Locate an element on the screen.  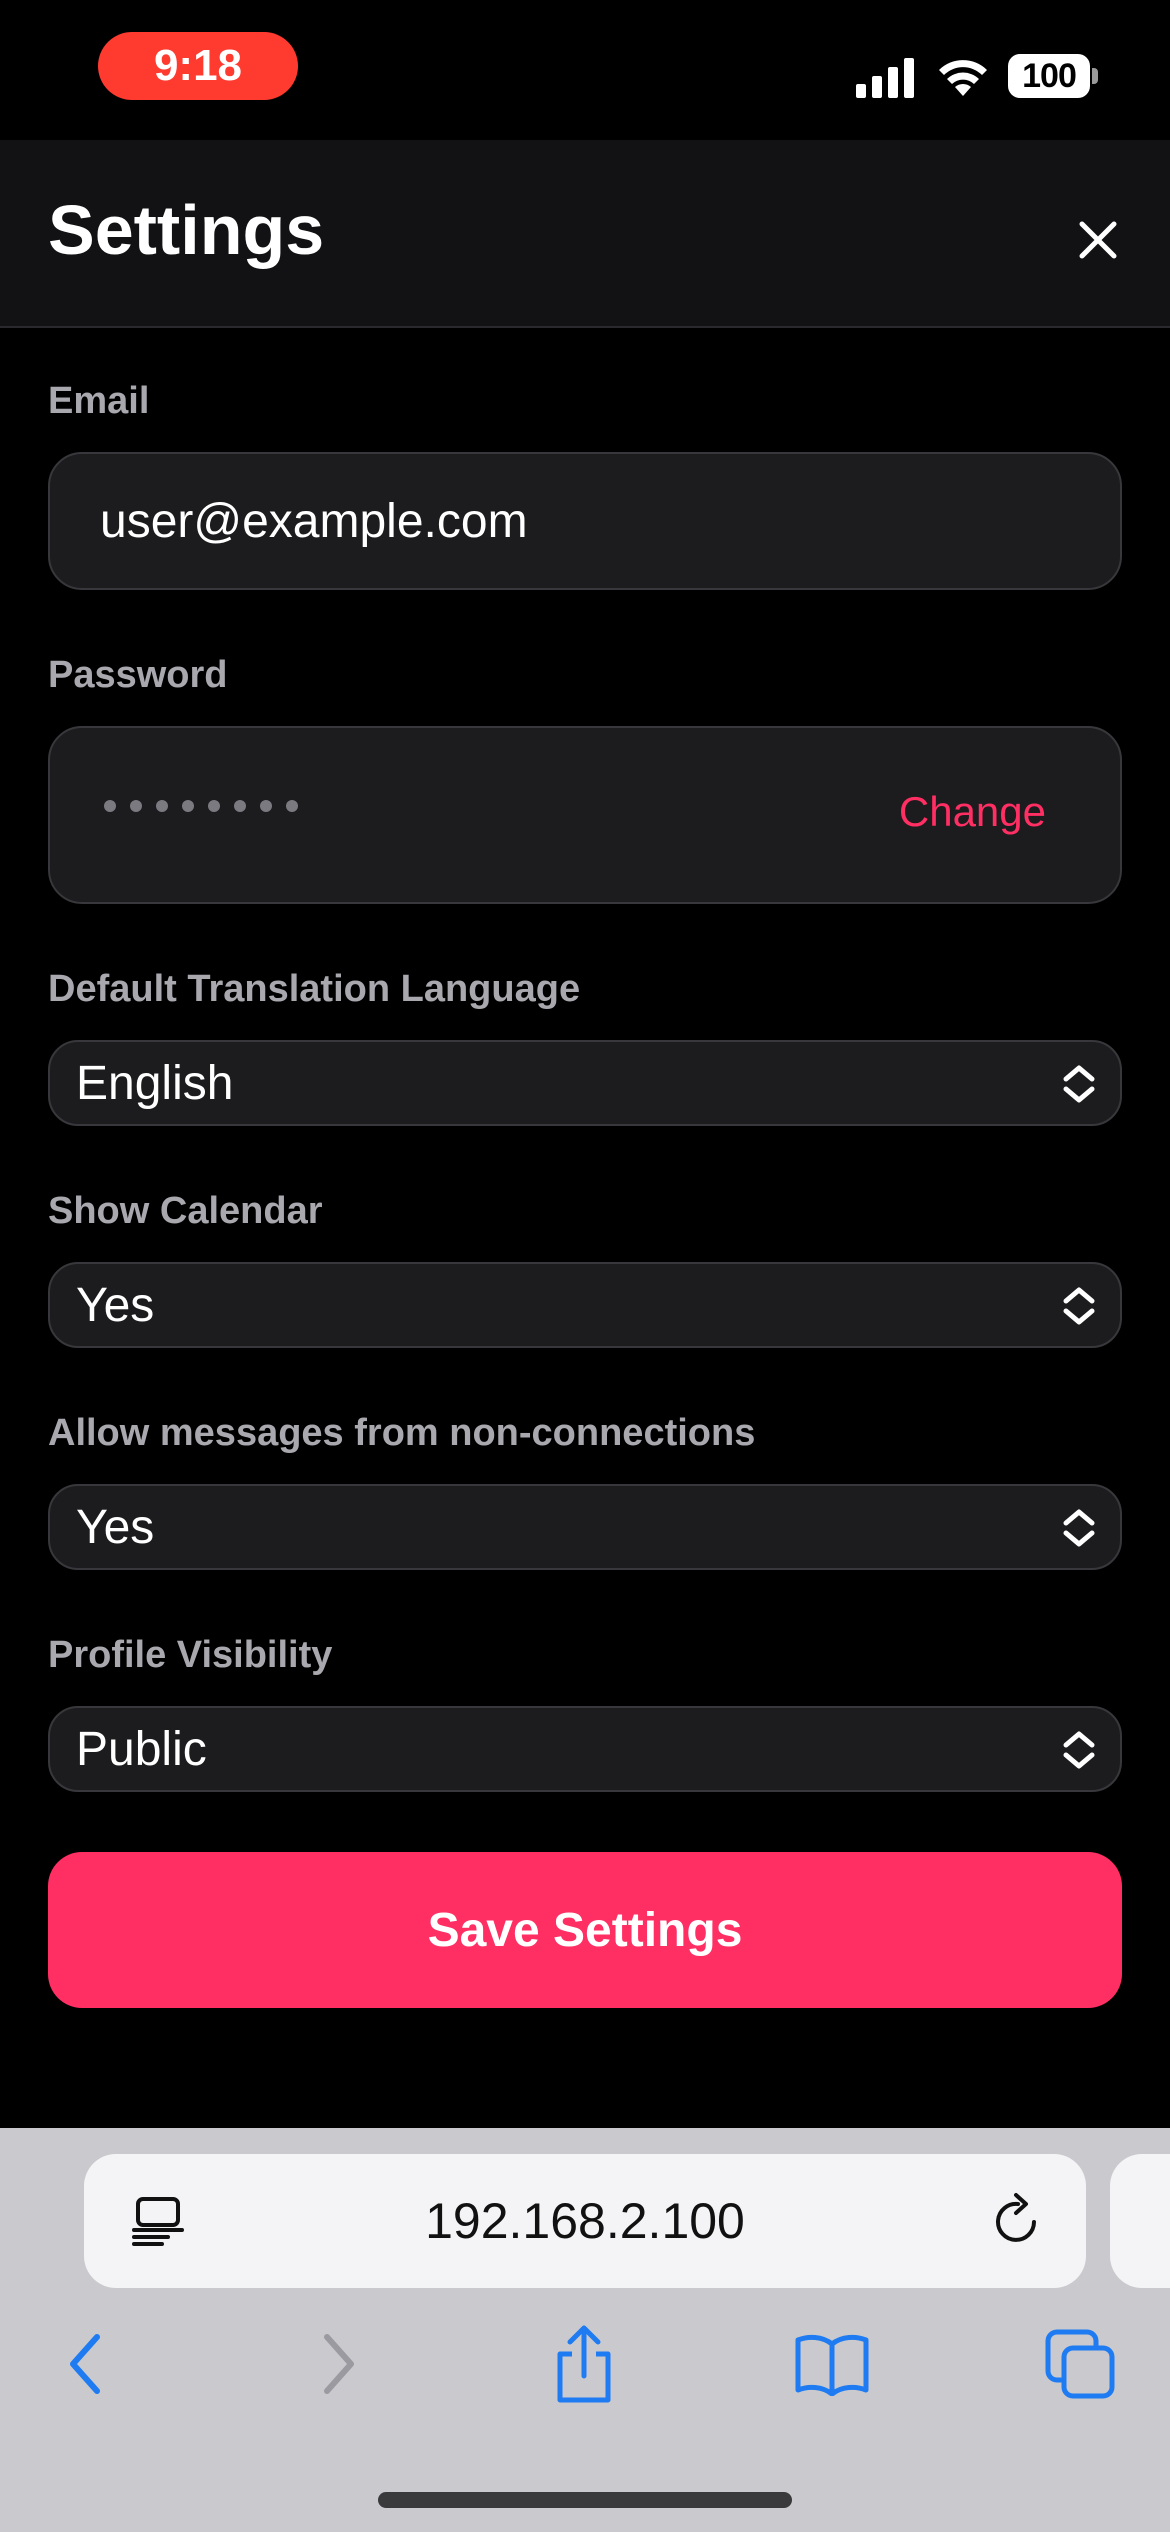
profile-visibility-value: Public is located at coordinates (141, 1749).